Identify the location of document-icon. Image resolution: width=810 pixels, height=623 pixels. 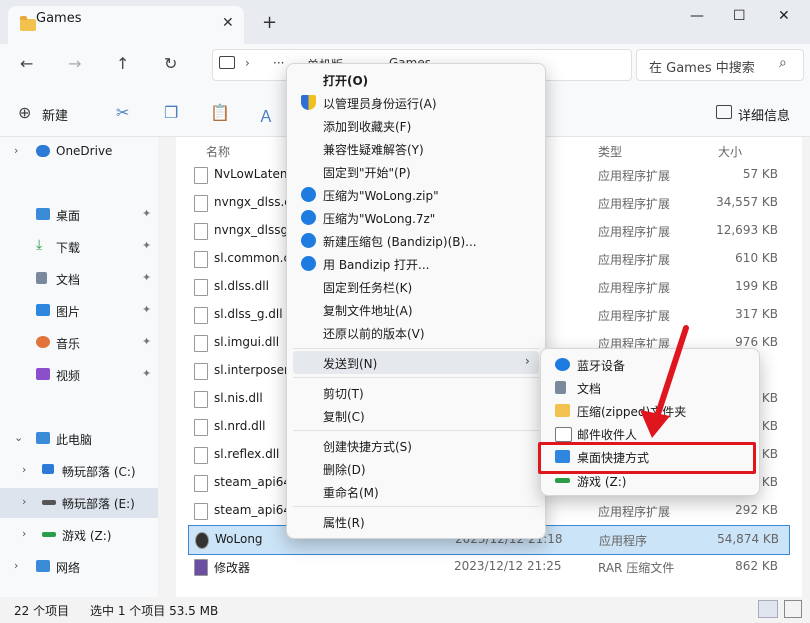
(560, 387).